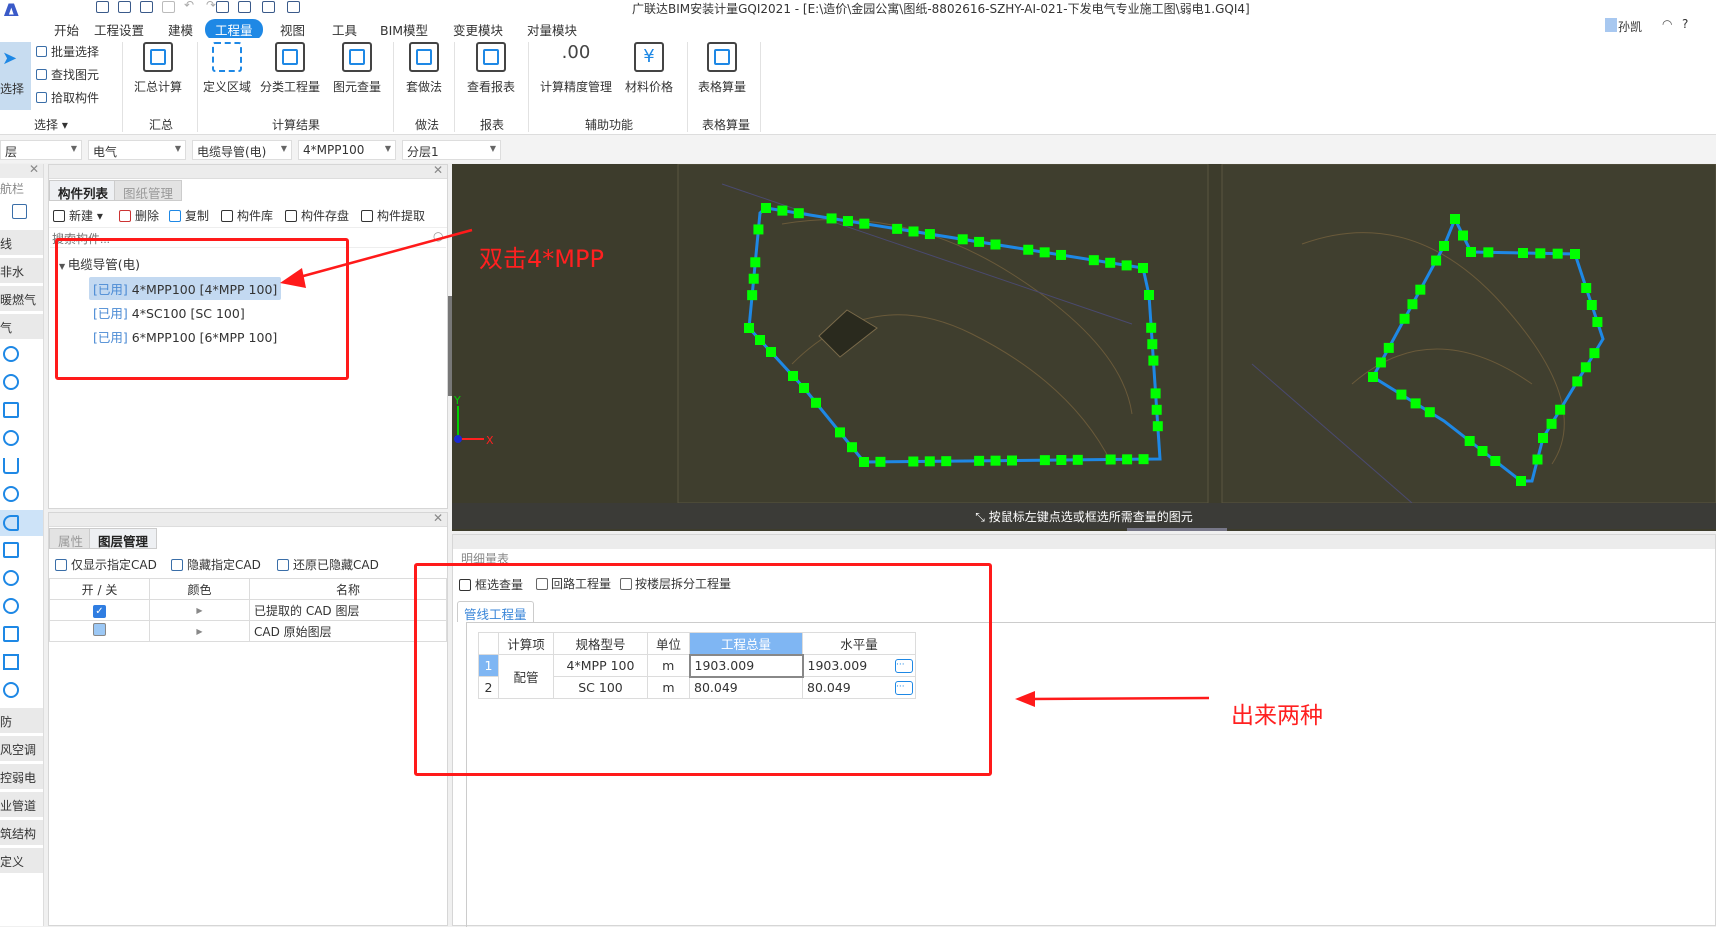  I want to click on help-button: ?, so click(1685, 24).